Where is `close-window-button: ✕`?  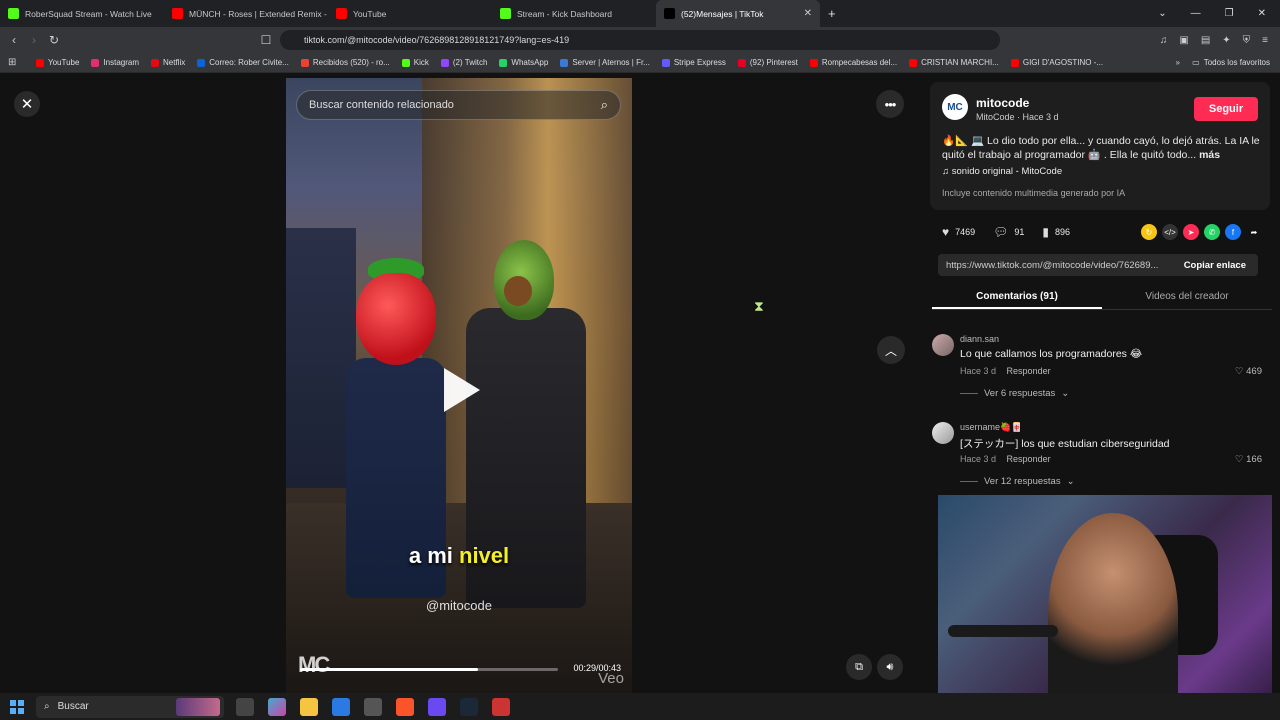 close-window-button: ✕ is located at coordinates (1262, 13).